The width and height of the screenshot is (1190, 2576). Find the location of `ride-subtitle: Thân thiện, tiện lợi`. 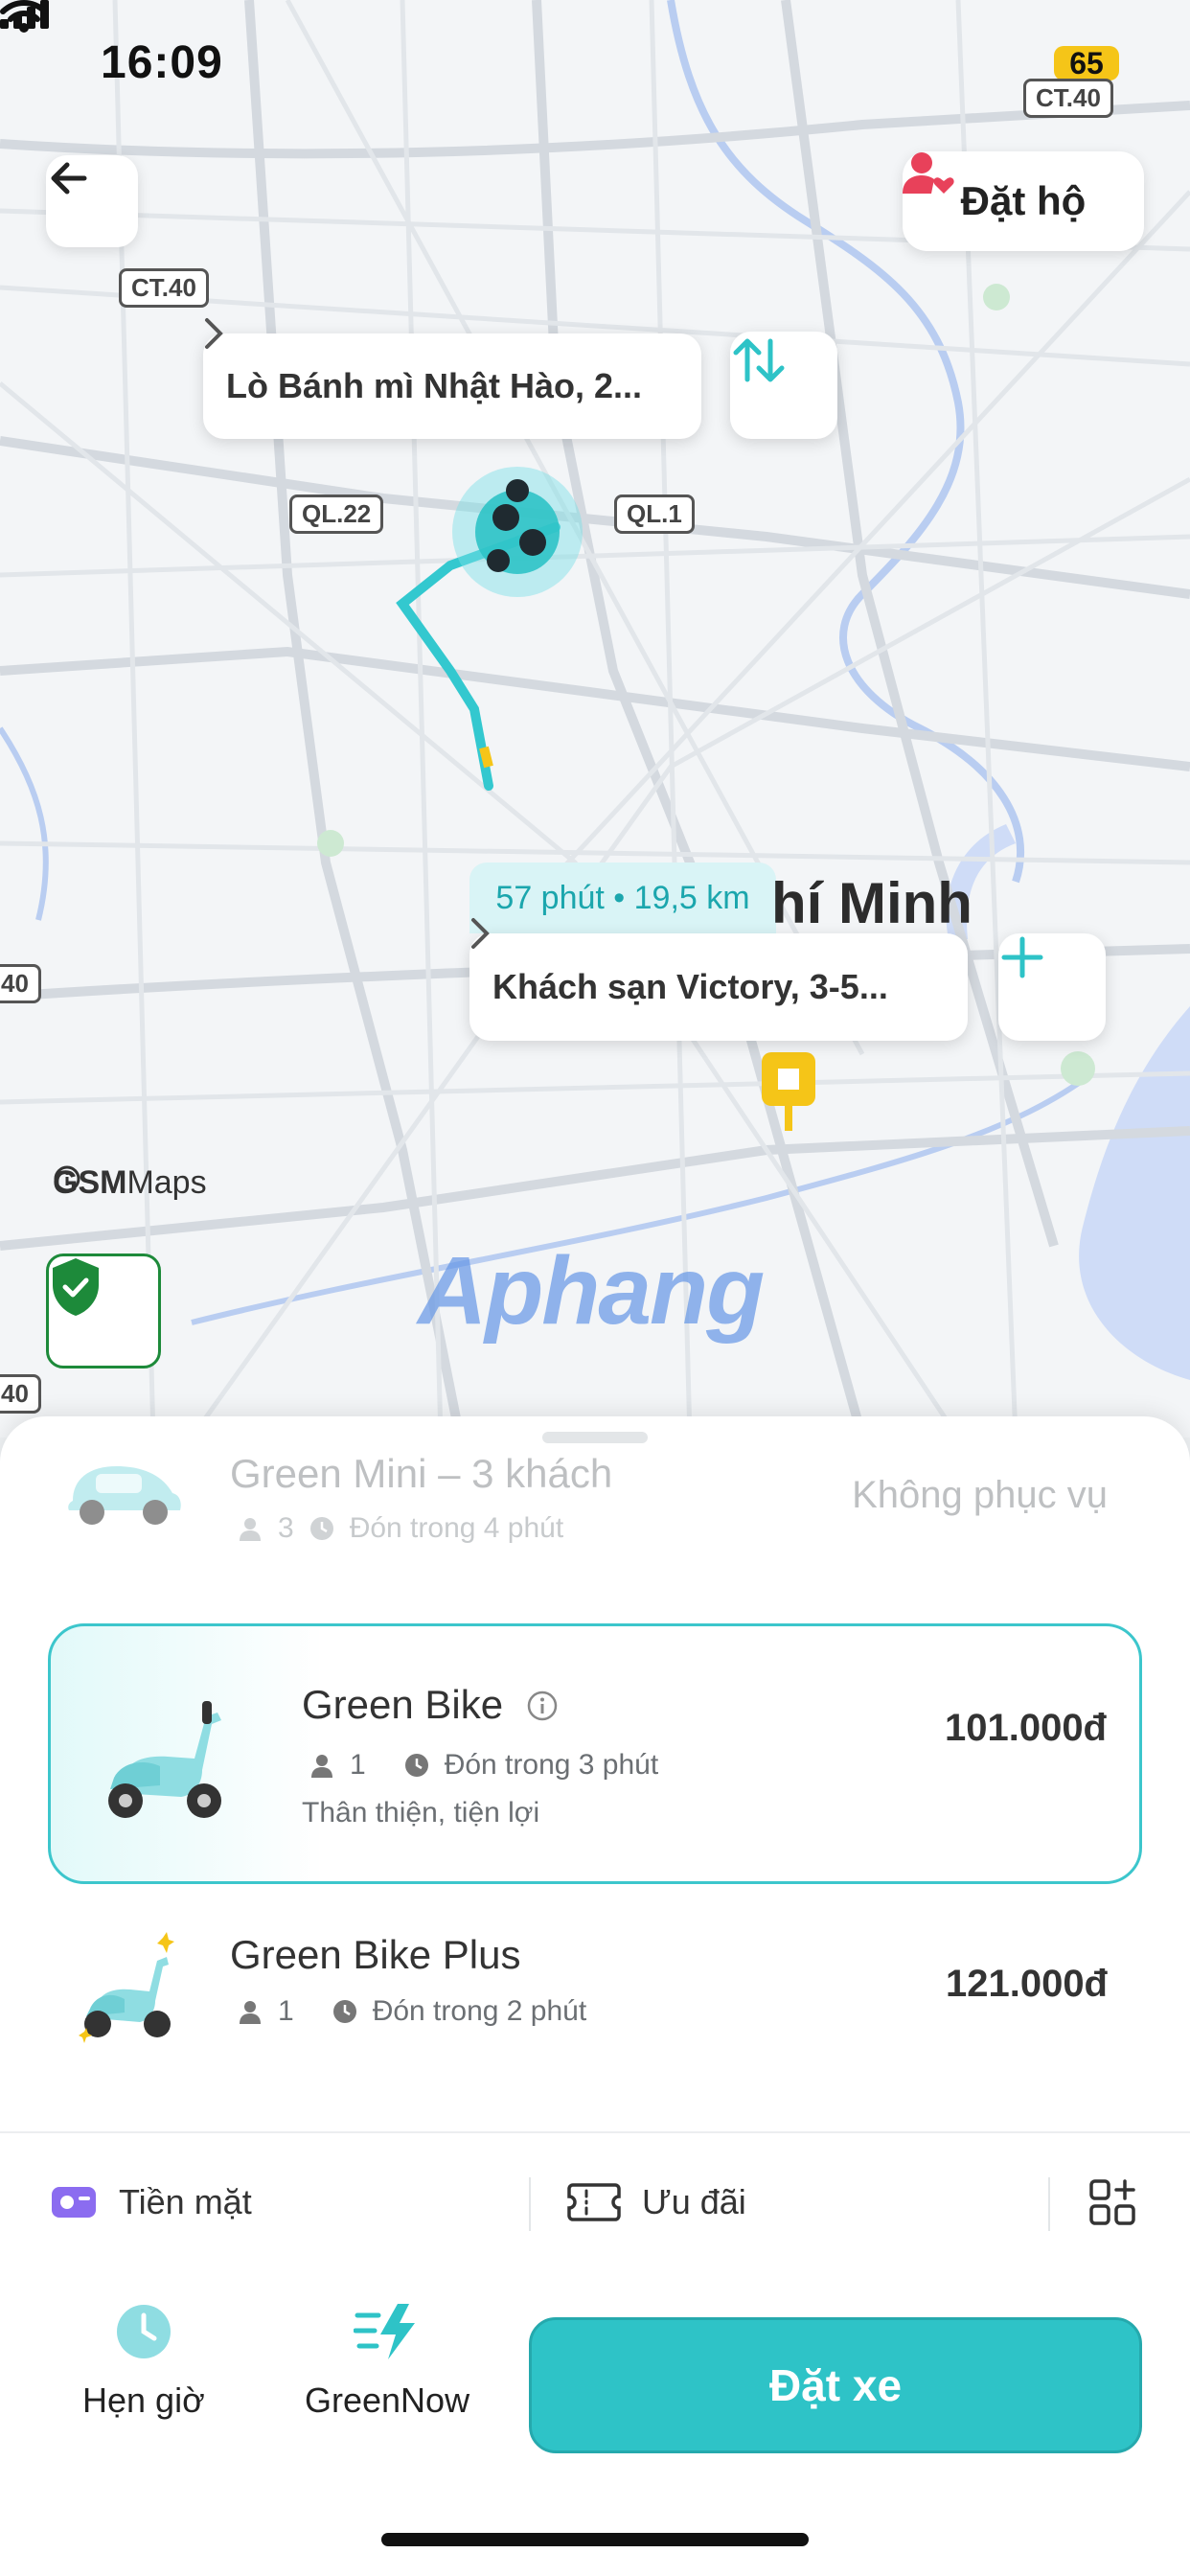

ride-subtitle: Thân thiện, tiện lợi is located at coordinates (421, 1812).